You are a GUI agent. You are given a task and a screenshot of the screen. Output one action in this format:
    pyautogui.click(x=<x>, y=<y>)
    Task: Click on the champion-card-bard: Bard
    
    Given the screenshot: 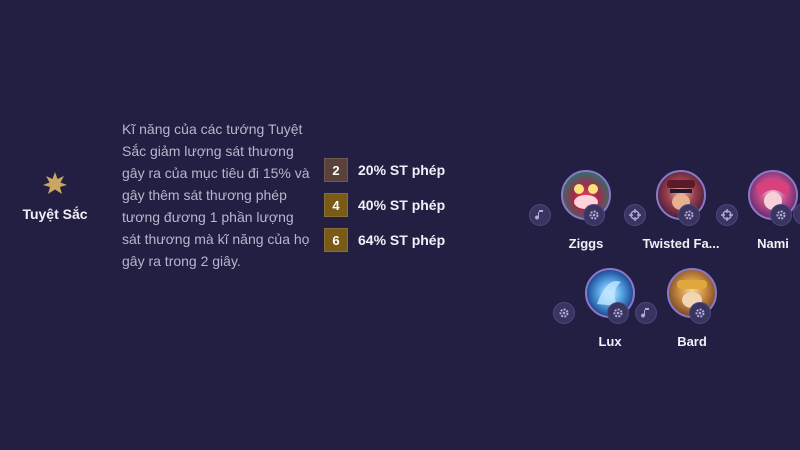 What is the action you would take?
    pyautogui.click(x=691, y=313)
    